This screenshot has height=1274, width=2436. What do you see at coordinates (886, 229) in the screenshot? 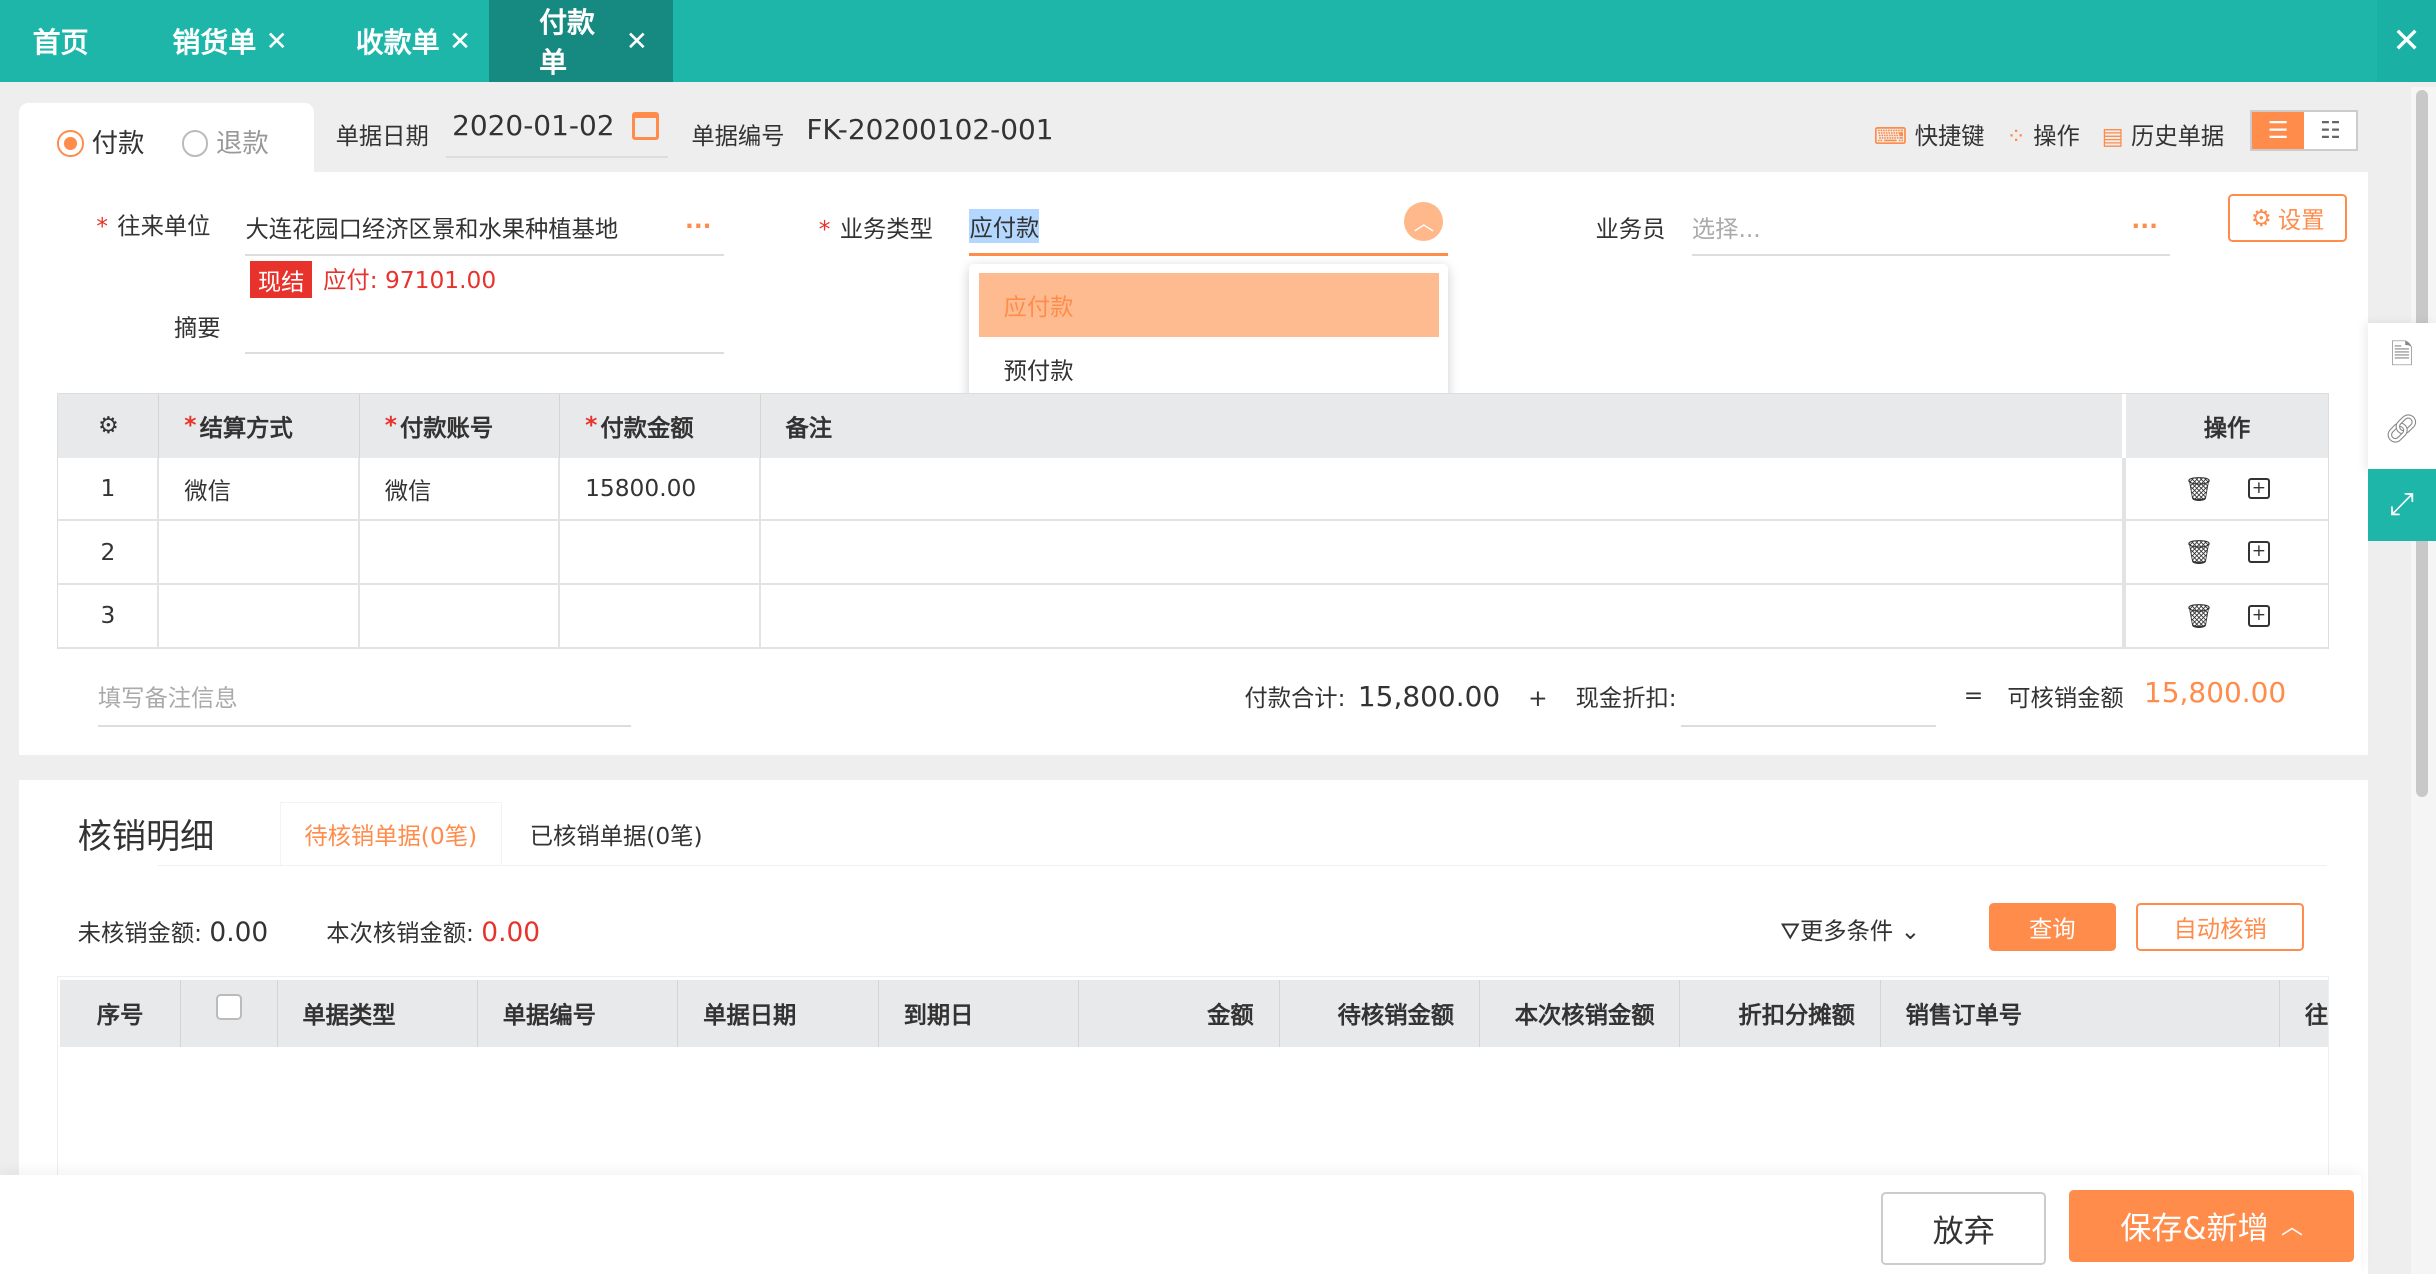
I see `label-text: 业务类型` at bounding box center [886, 229].